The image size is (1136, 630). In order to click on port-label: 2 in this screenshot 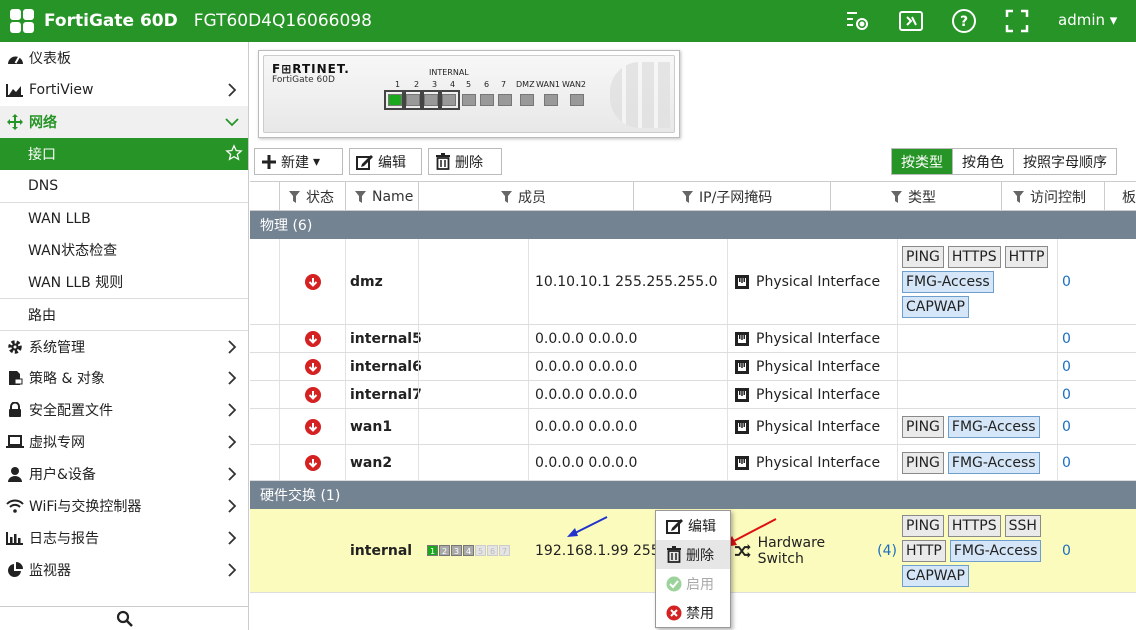, I will do `click(417, 84)`.